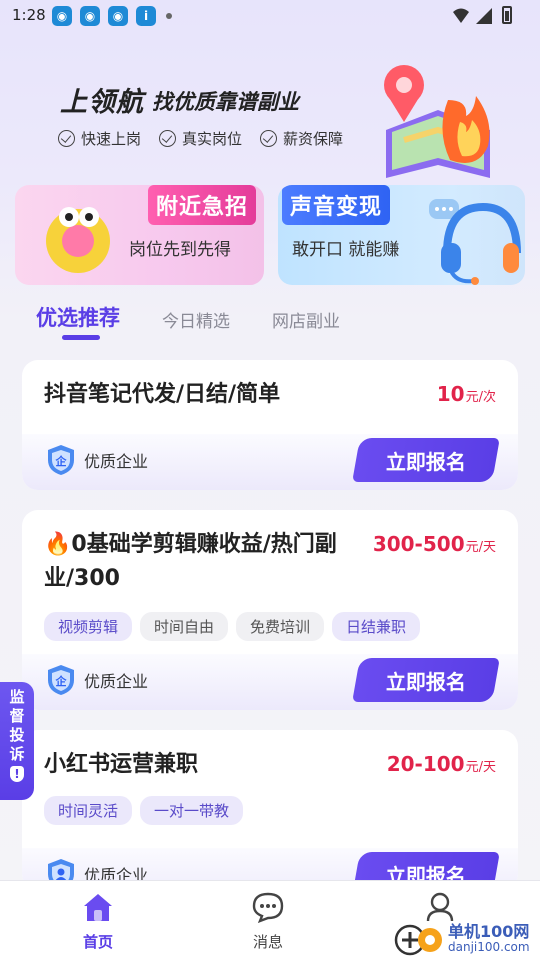 The width and height of the screenshot is (540, 960). I want to click on job-tag: 日结兼职, so click(376, 626).